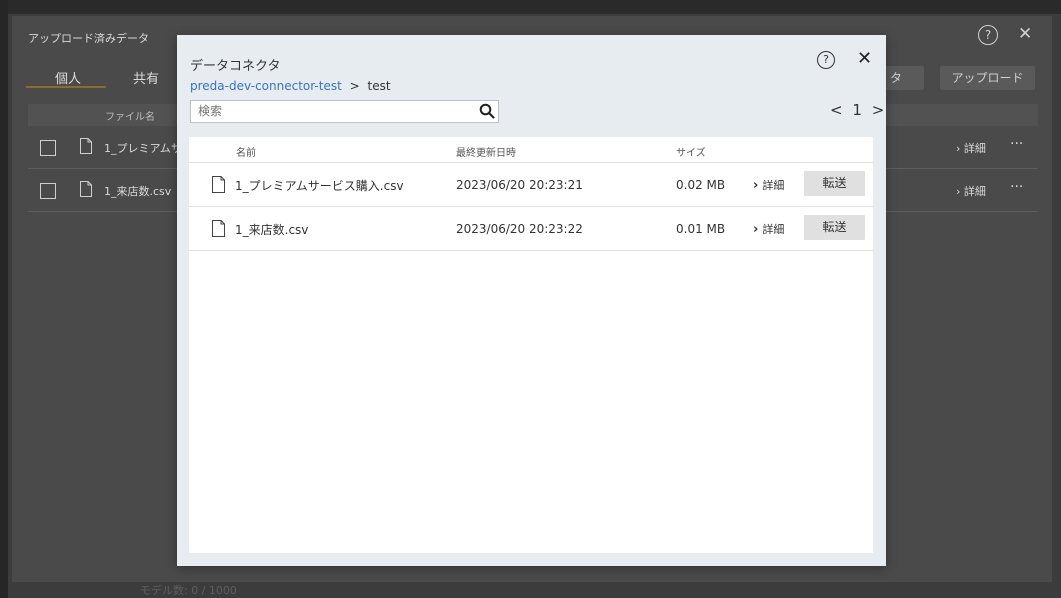 Image resolution: width=1061 pixels, height=598 pixels. Describe the element at coordinates (235, 66) in the screenshot. I see `dialog-title: データコネクタ` at that location.